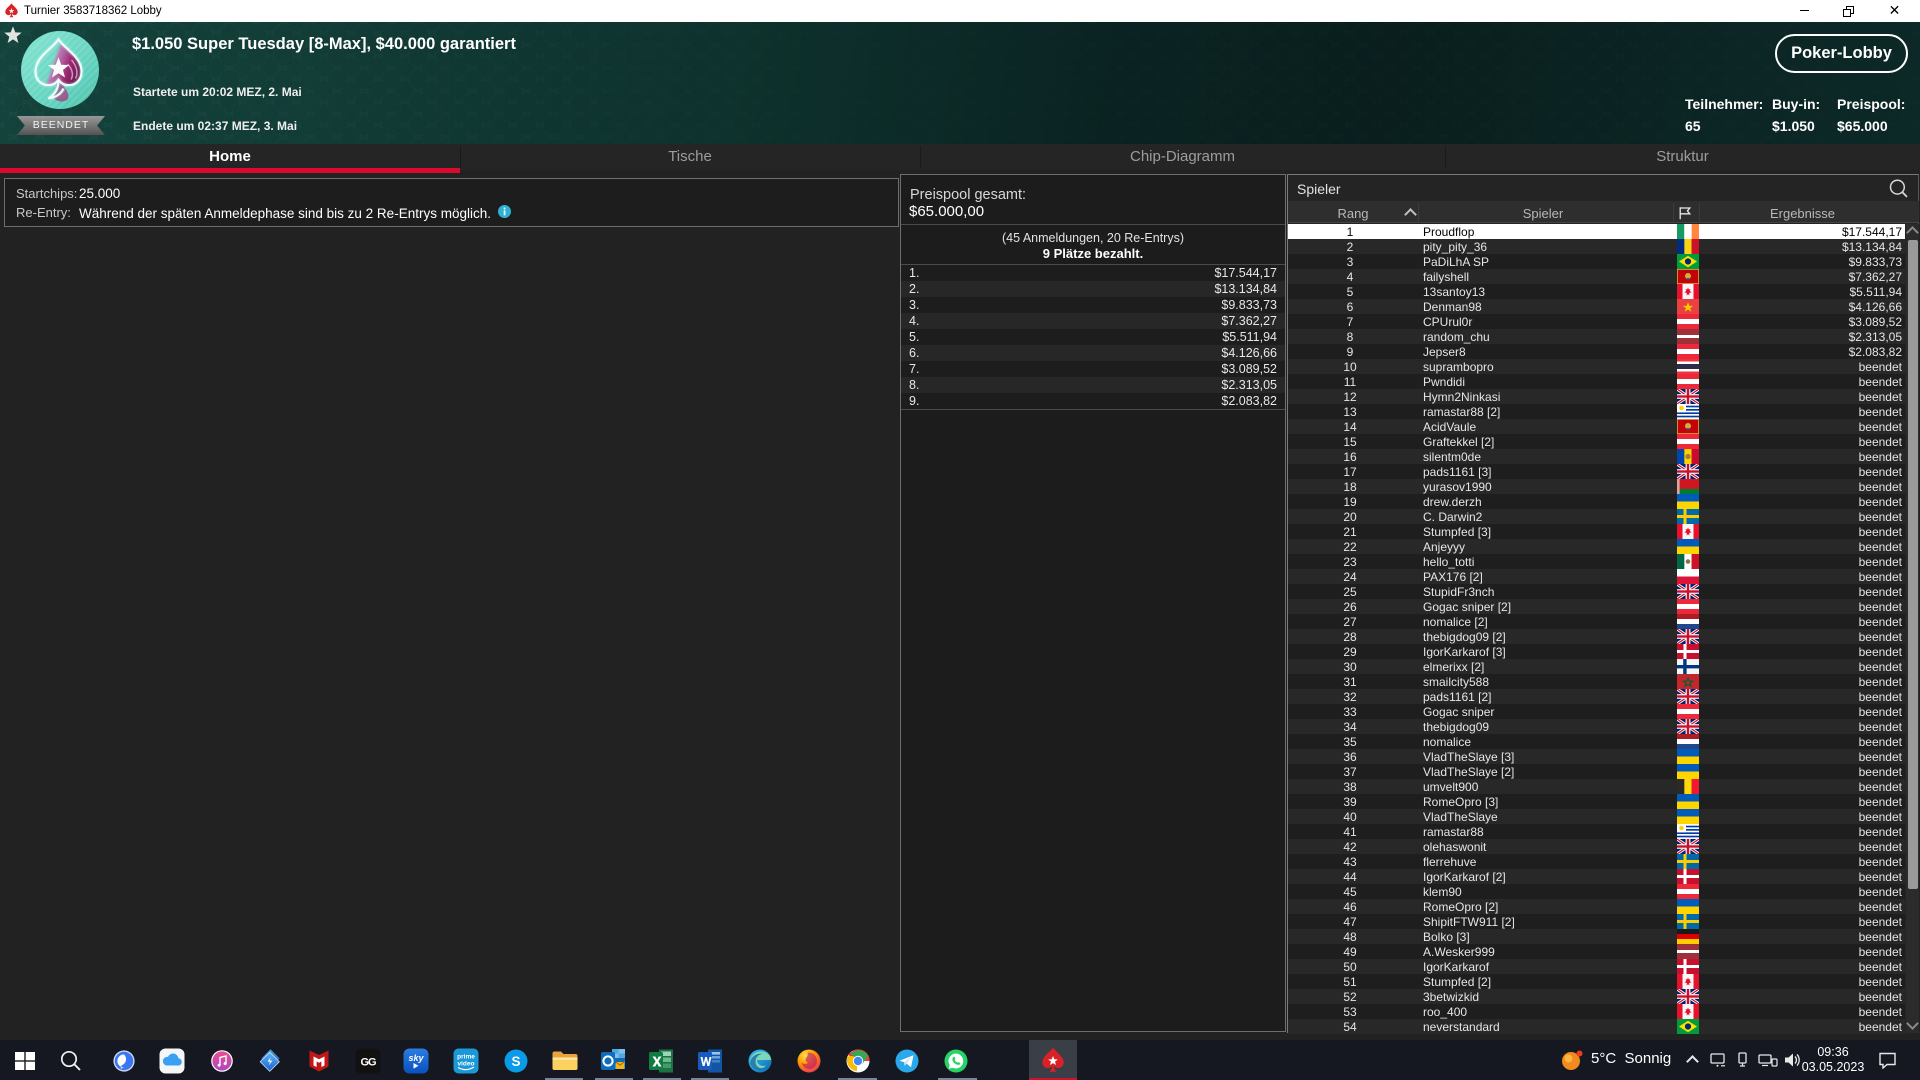 This screenshot has height=1080, width=1920. I want to click on svg-text: video, so click(466, 1064).